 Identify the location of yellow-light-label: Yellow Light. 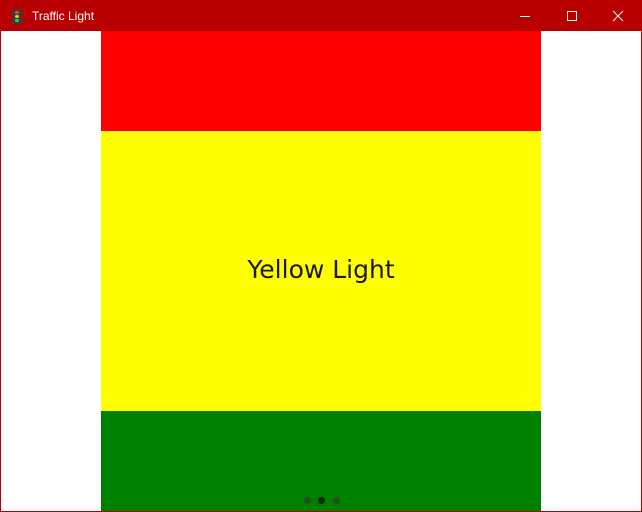
(321, 269).